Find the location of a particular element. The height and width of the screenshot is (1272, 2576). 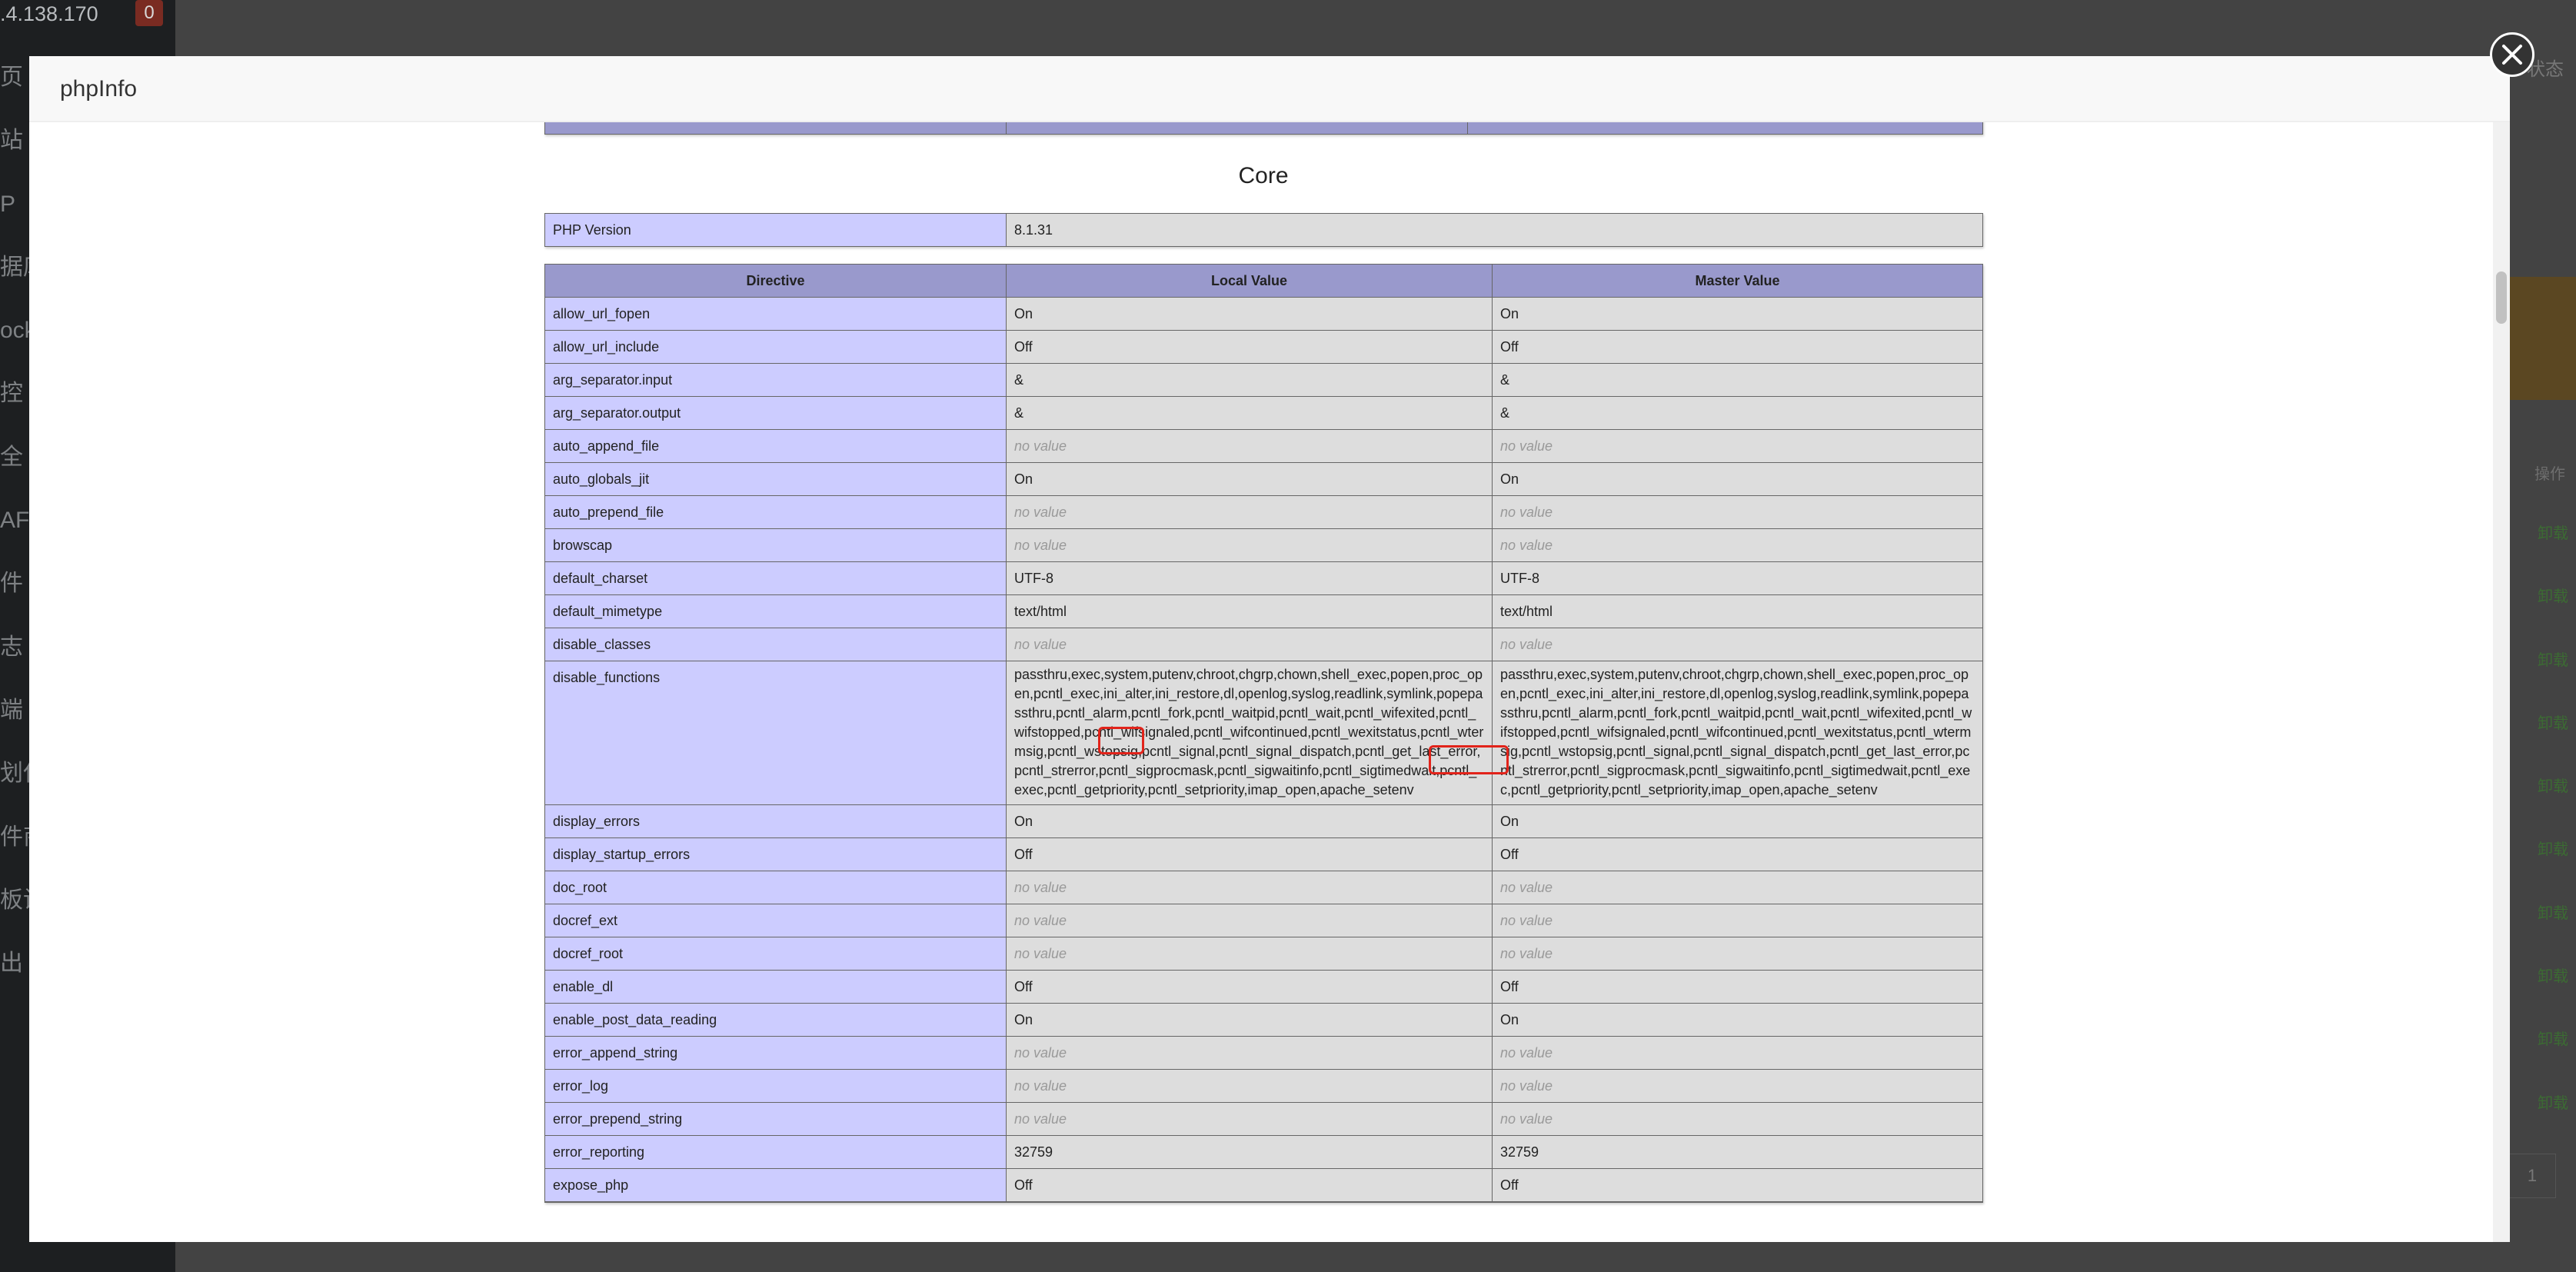

table-row: arg_separator.input & & is located at coordinates (1263, 380).